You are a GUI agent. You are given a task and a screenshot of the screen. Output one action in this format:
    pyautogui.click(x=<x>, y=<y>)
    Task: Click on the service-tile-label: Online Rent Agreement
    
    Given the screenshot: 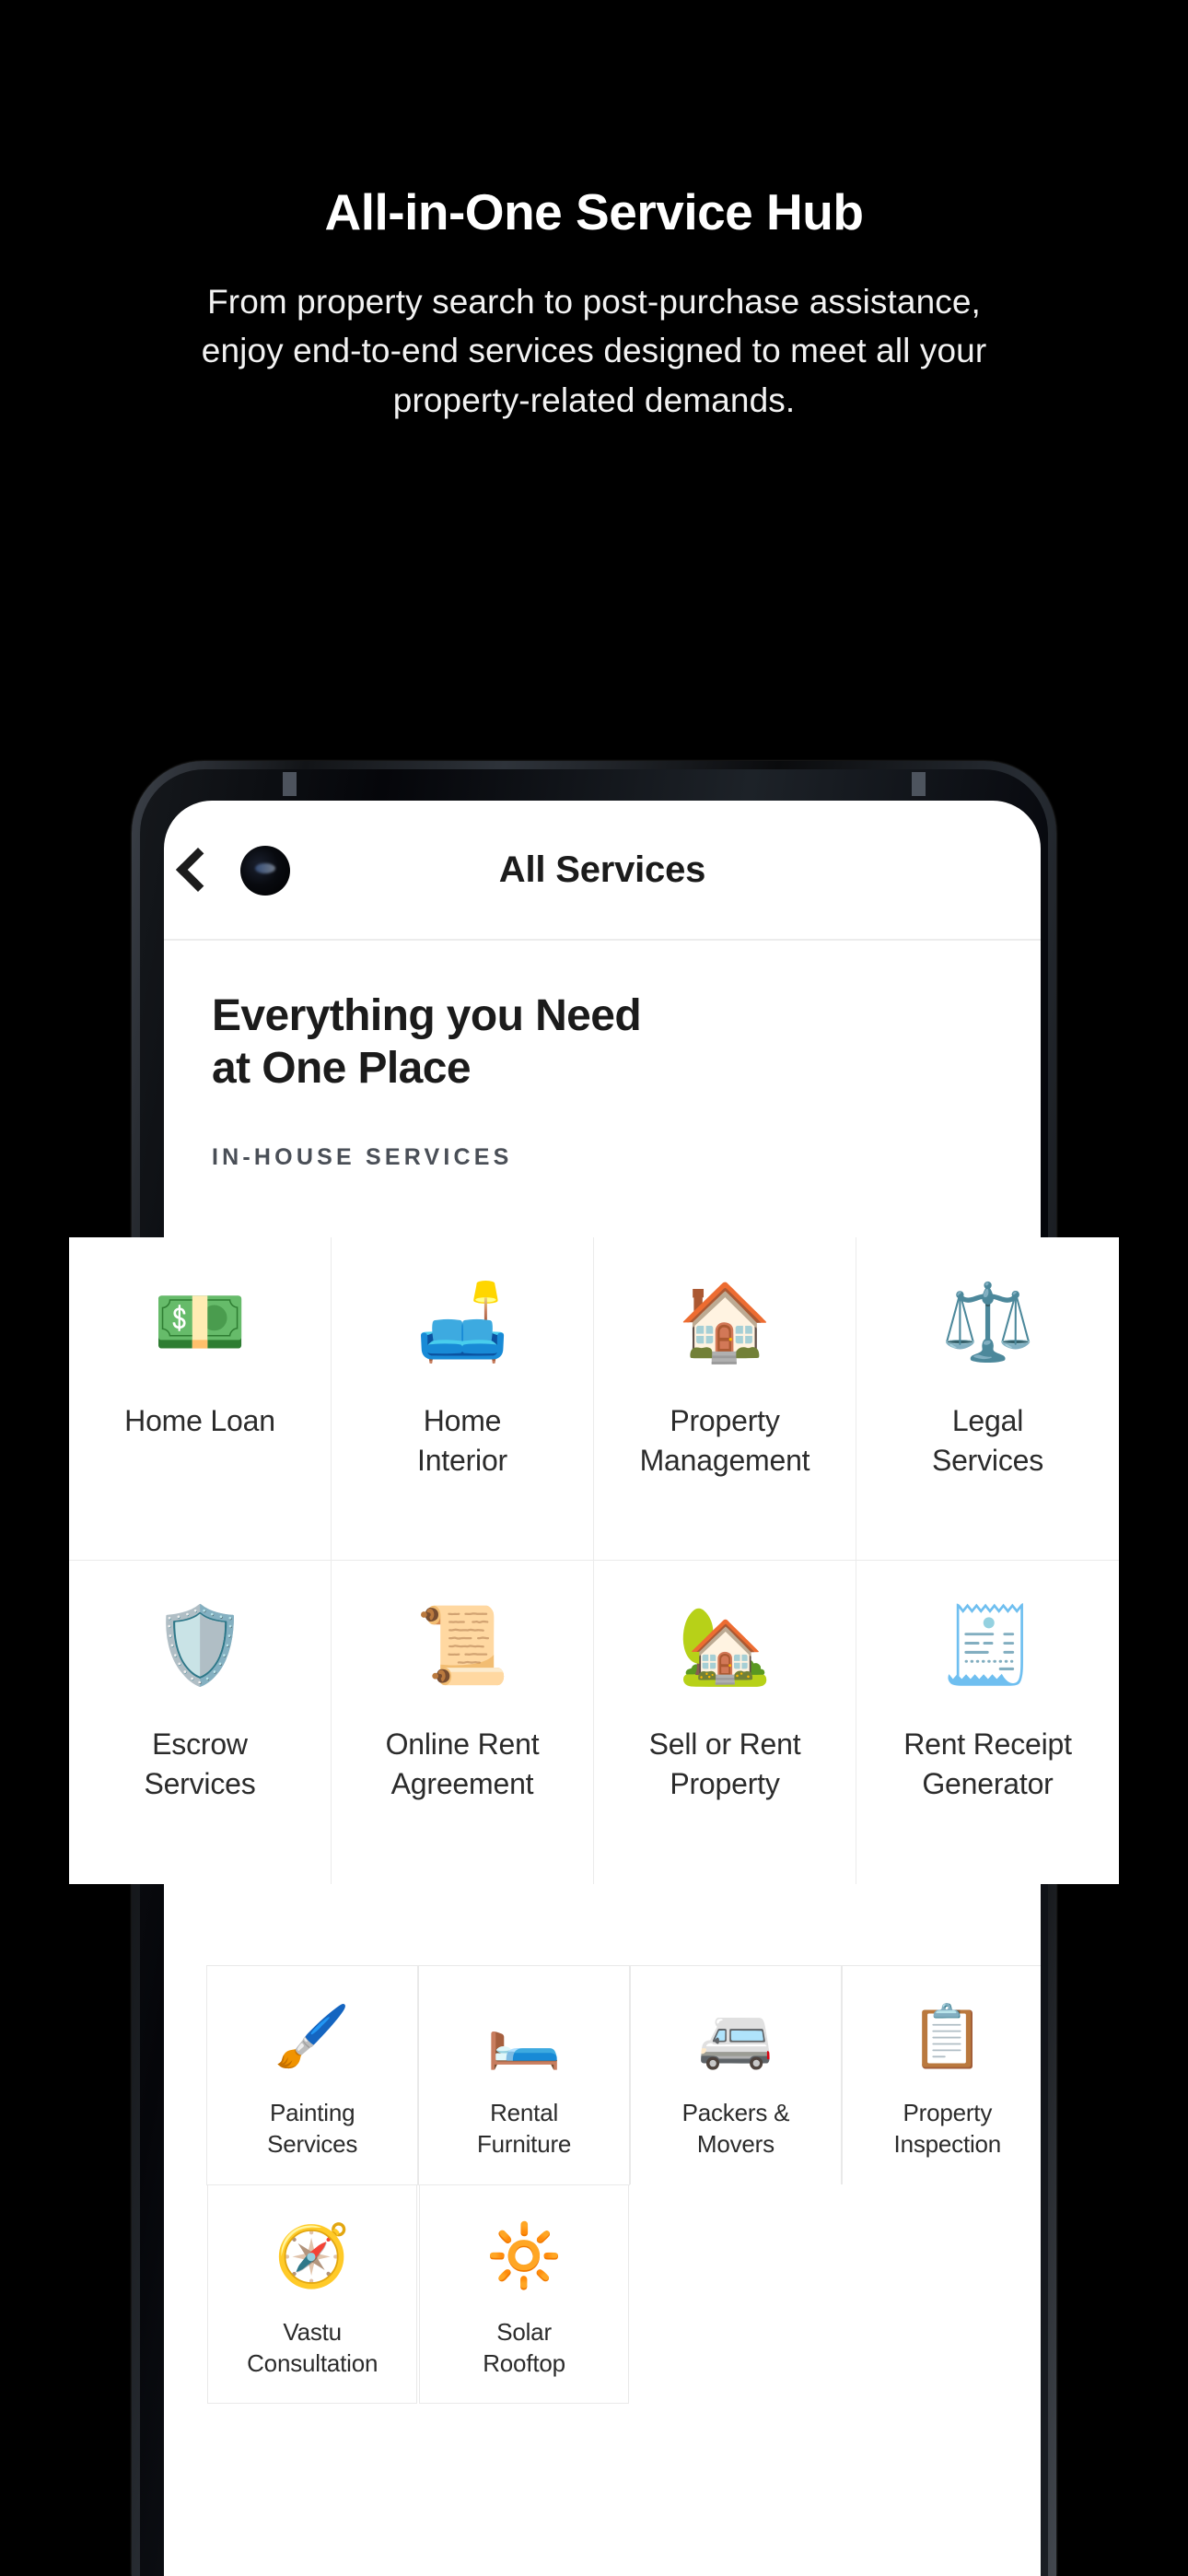 What is the action you would take?
    pyautogui.click(x=462, y=1763)
    